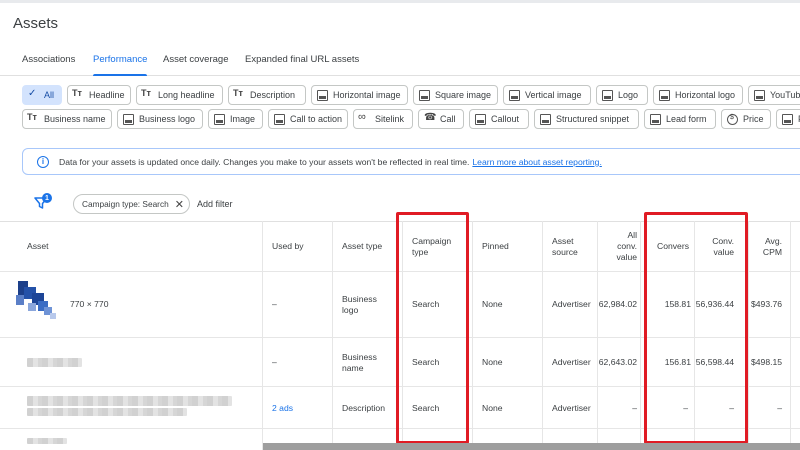 This screenshot has width=800, height=450. I want to click on tab-asset-coverage: Asset coverage, so click(195, 65).